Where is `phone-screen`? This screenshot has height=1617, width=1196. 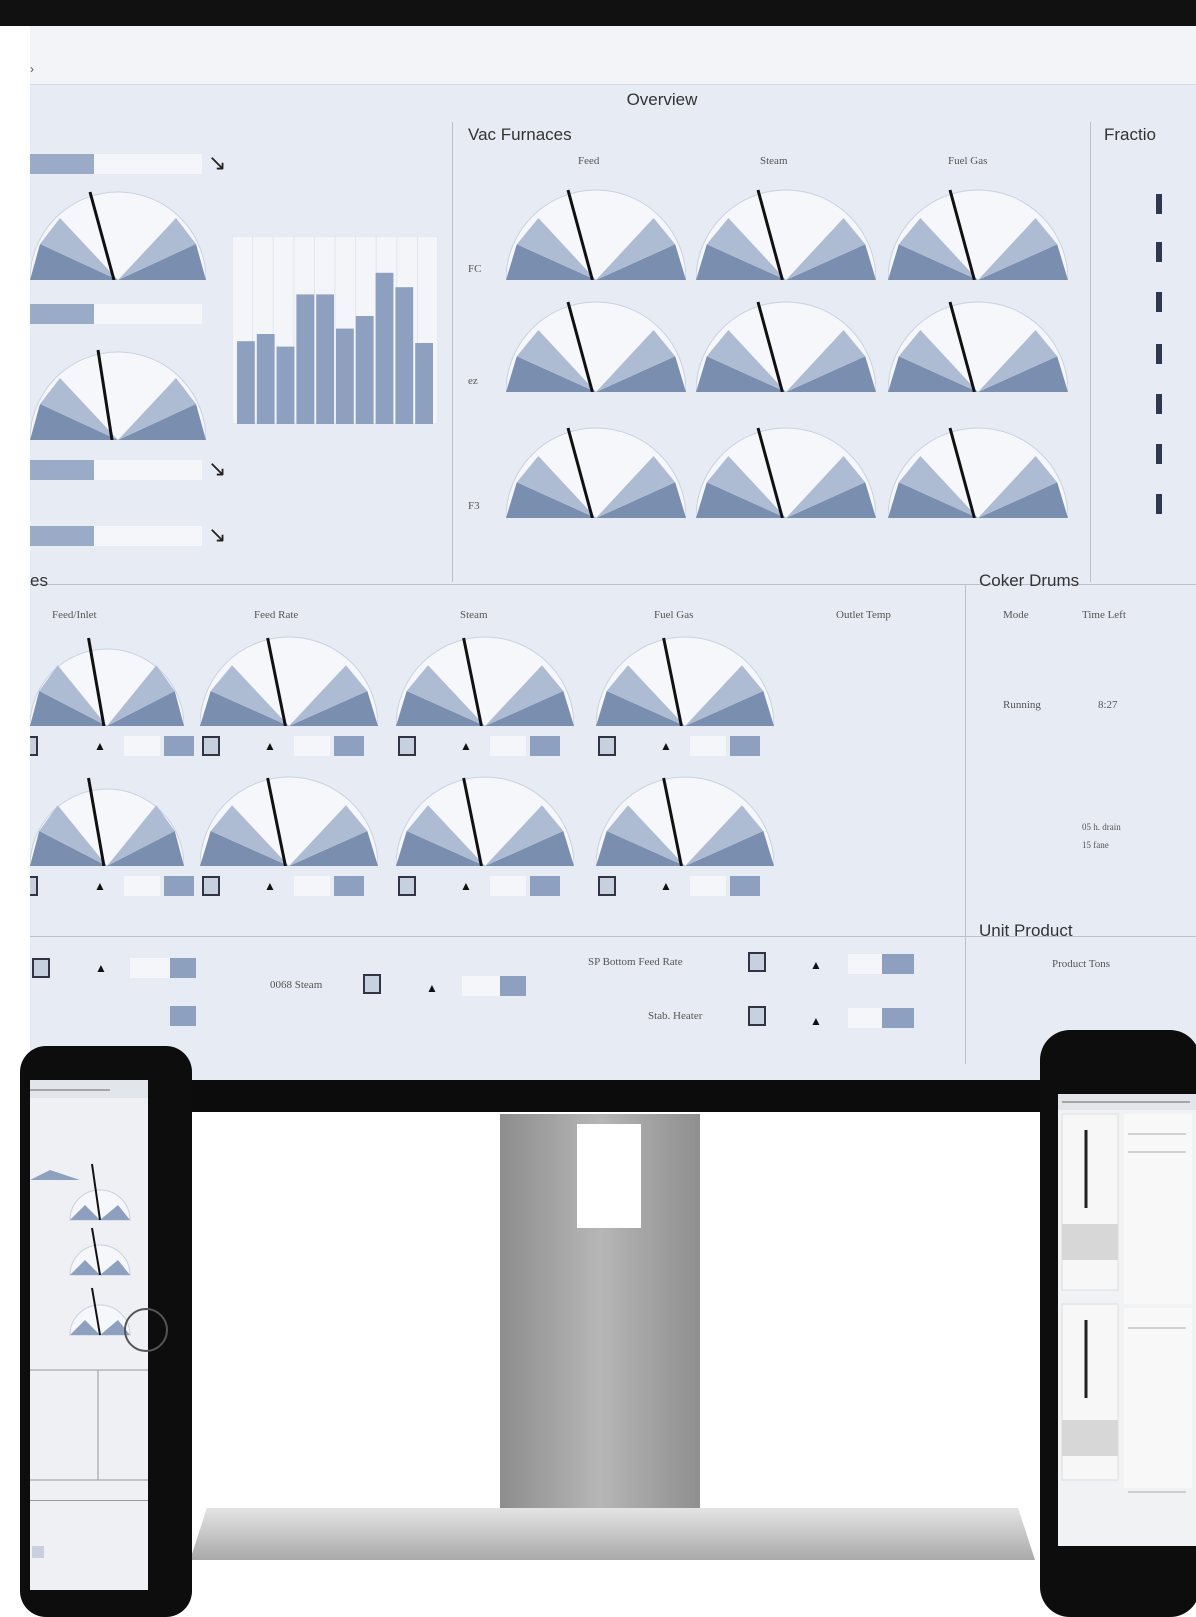 phone-screen is located at coordinates (1127, 1320).